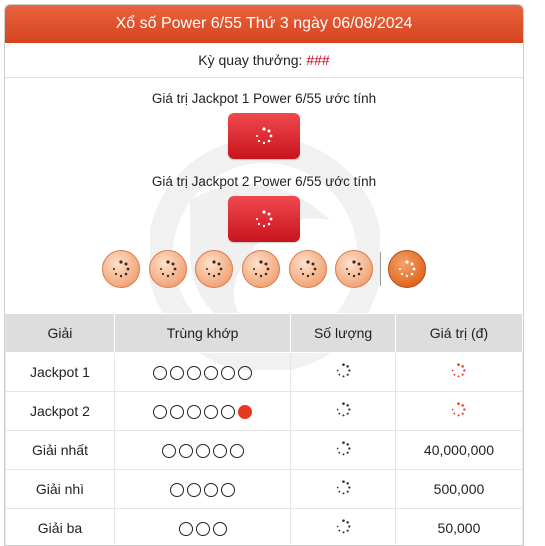 This screenshot has width=545, height=546. What do you see at coordinates (458, 527) in the screenshot?
I see `prize-value: 50,000` at bounding box center [458, 527].